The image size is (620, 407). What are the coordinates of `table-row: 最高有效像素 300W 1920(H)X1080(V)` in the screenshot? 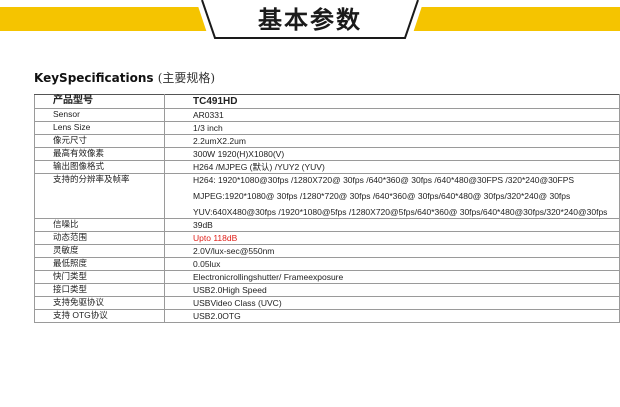 It's located at (327, 154).